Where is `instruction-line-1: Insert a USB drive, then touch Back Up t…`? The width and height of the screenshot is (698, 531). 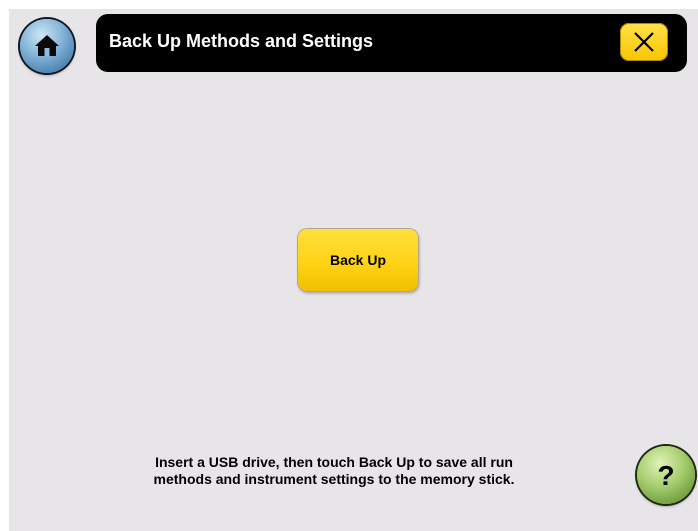
instruction-line-1: Insert a USB drive, then touch Back Up t… is located at coordinates (334, 462).